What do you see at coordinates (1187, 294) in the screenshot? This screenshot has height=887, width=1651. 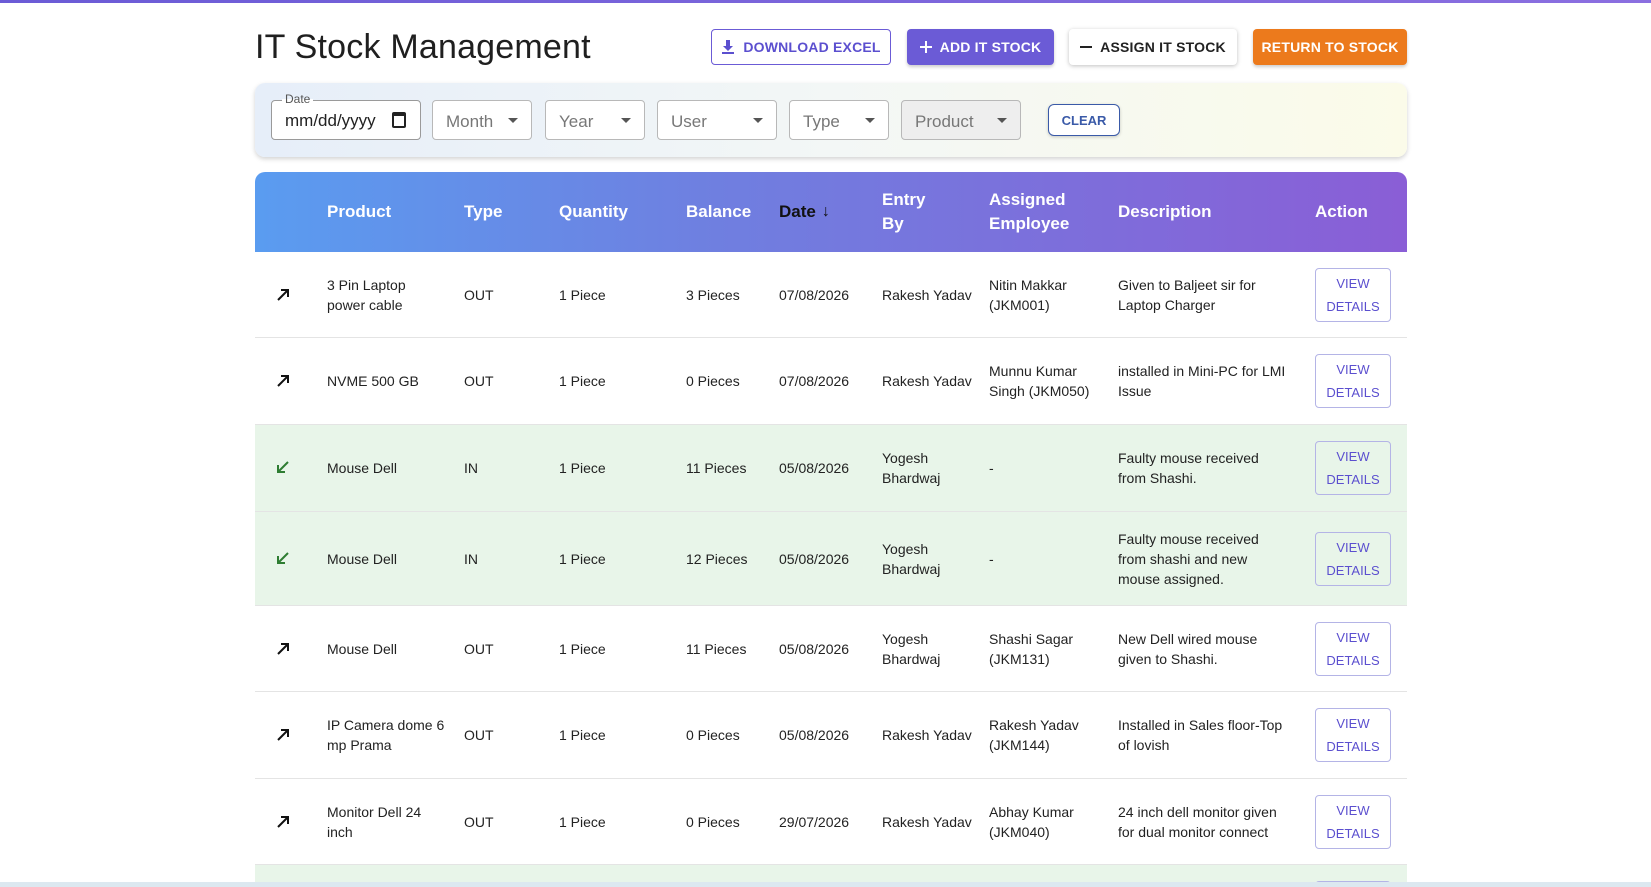 I see `cell-description: Given to Baljeet sir for Laptop Charger` at bounding box center [1187, 294].